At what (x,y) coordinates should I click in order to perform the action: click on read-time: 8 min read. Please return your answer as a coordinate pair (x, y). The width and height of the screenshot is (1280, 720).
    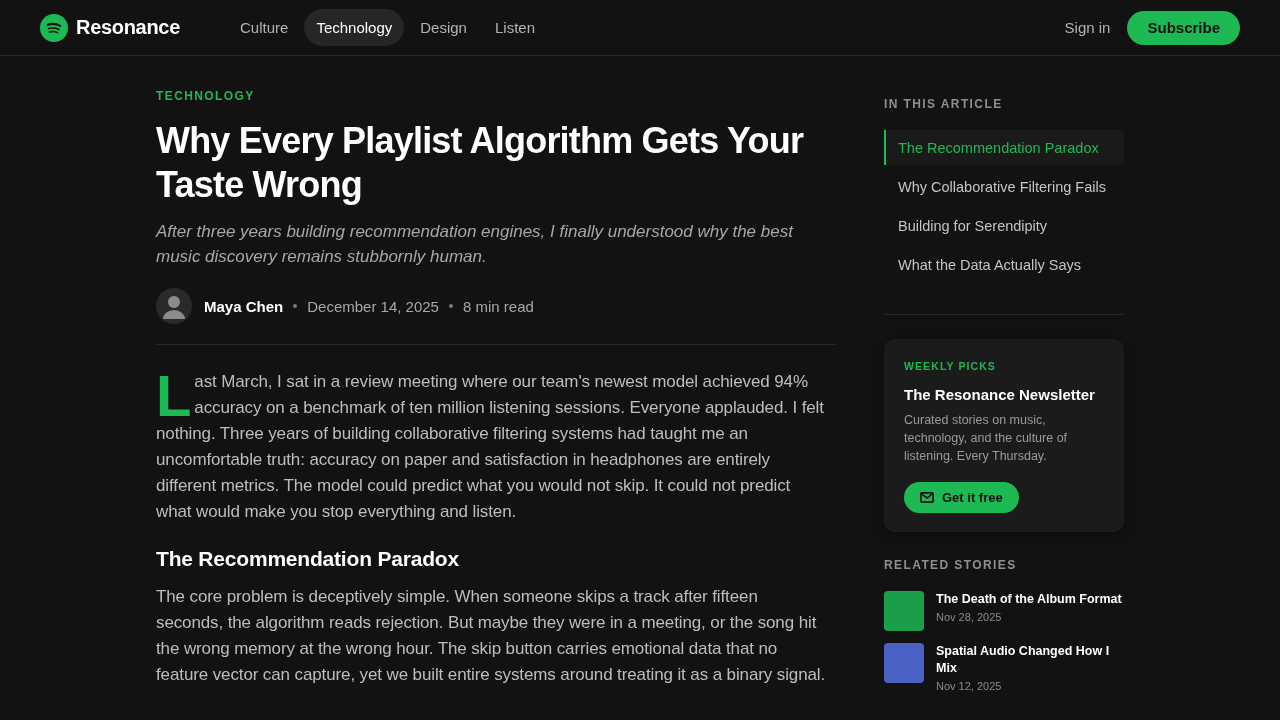
    Looking at the image, I should click on (498, 306).